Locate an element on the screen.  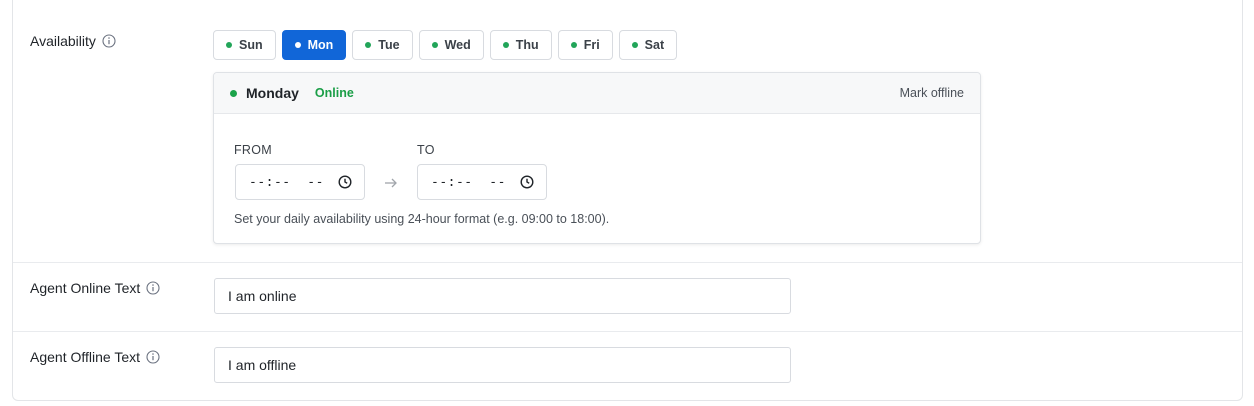
day-tab-sun: Sun is located at coordinates (244, 45).